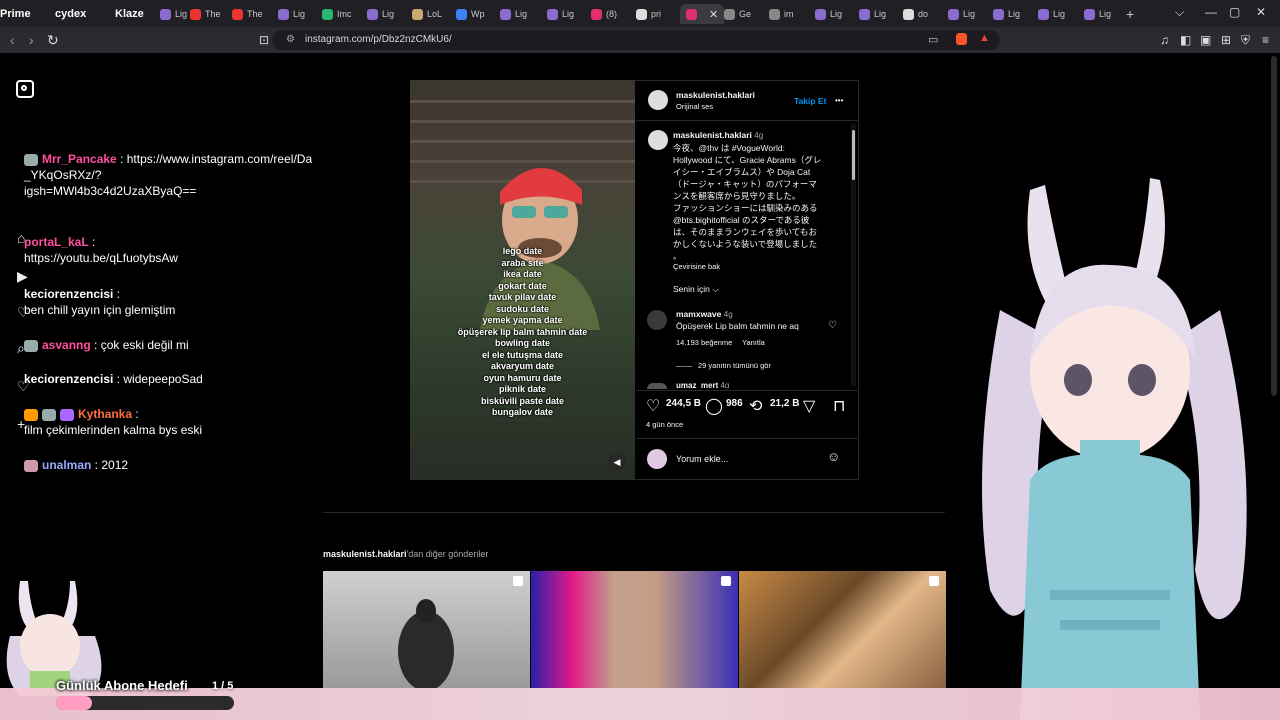  What do you see at coordinates (683, 403) in the screenshot?
I see `like-count: 244,5 B` at bounding box center [683, 403].